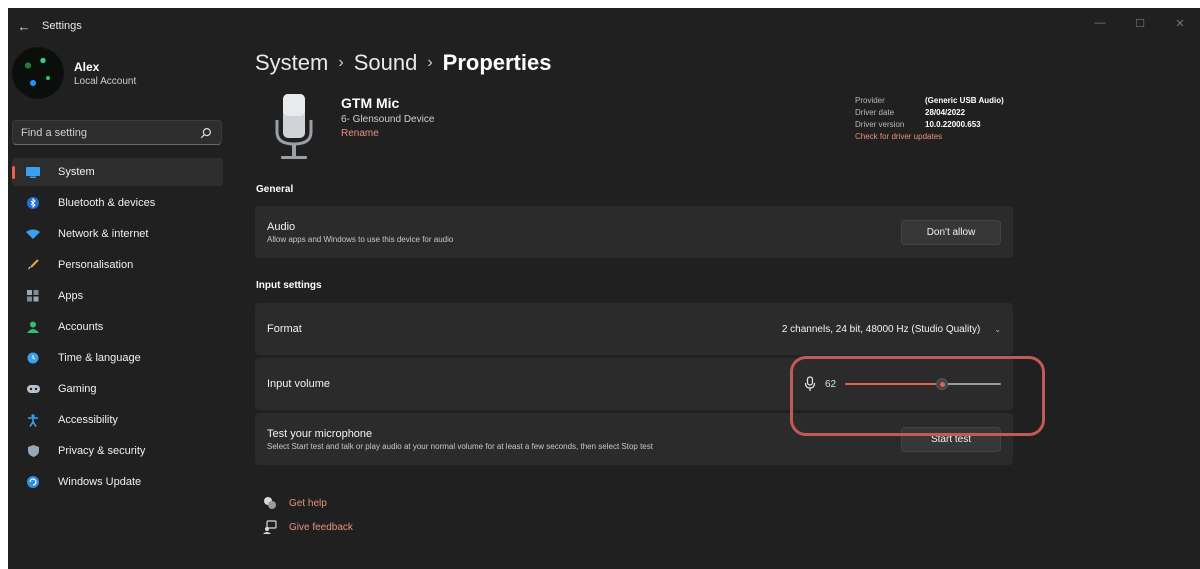 The width and height of the screenshot is (1200, 569). I want to click on breadcrumb-sound: Sound, so click(386, 63).